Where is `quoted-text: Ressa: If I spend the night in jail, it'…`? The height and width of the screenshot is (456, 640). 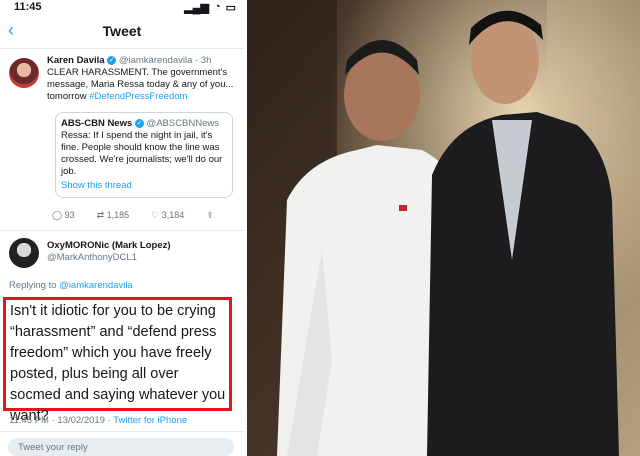
quoted-text: Ressa: If I spend the night in jail, it'… is located at coordinates (142, 153).